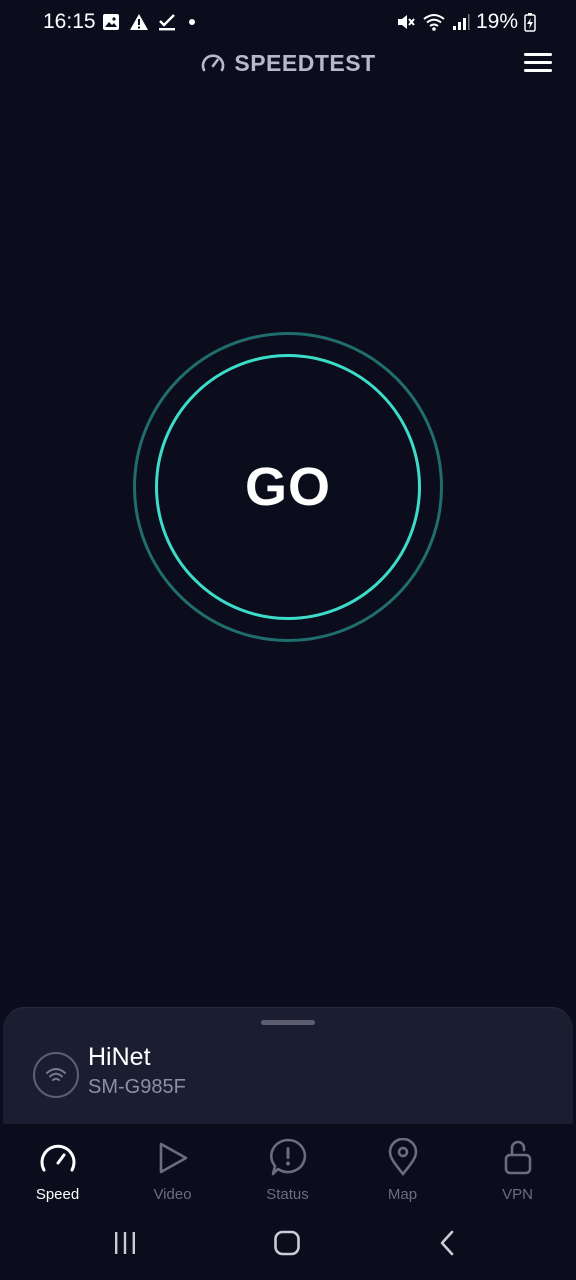  Describe the element at coordinates (192, 22) in the screenshot. I see `dot-icon` at that location.